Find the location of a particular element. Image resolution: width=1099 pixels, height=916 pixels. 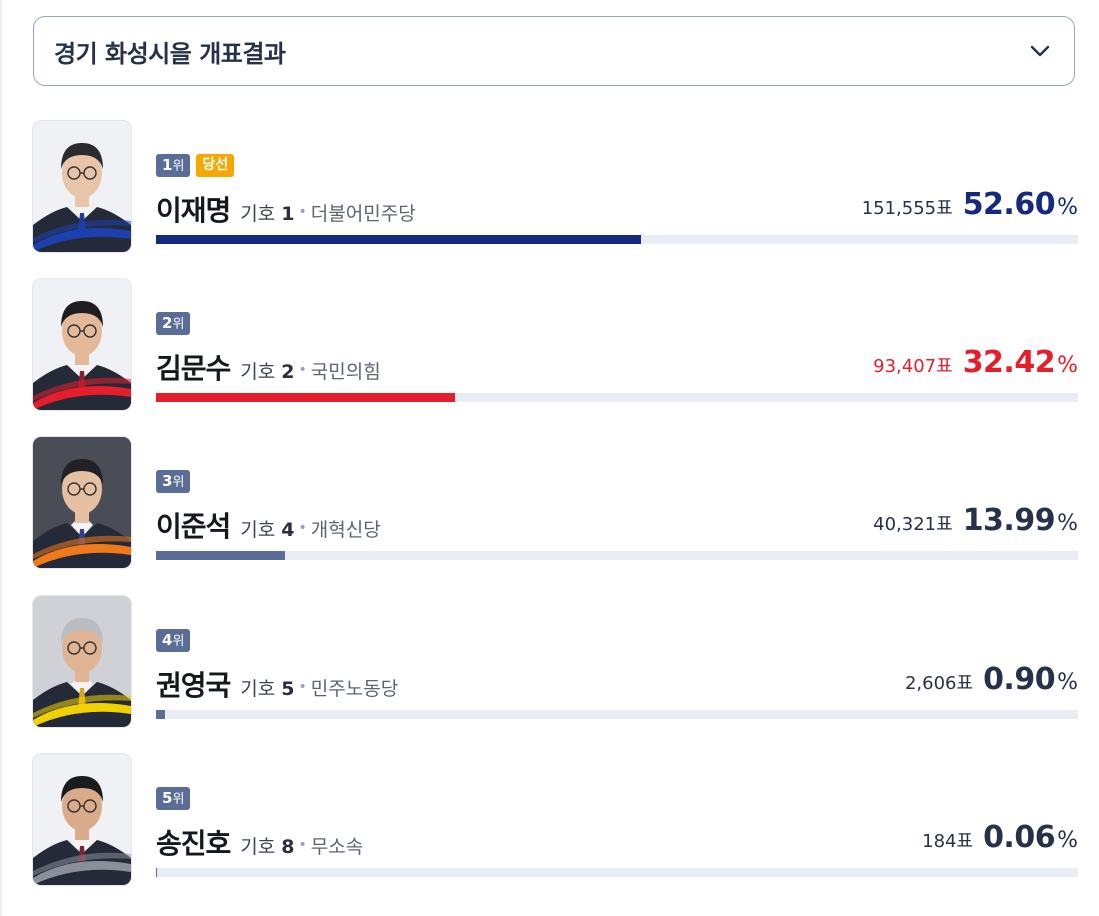

rank-badge: 4위 is located at coordinates (173, 640).